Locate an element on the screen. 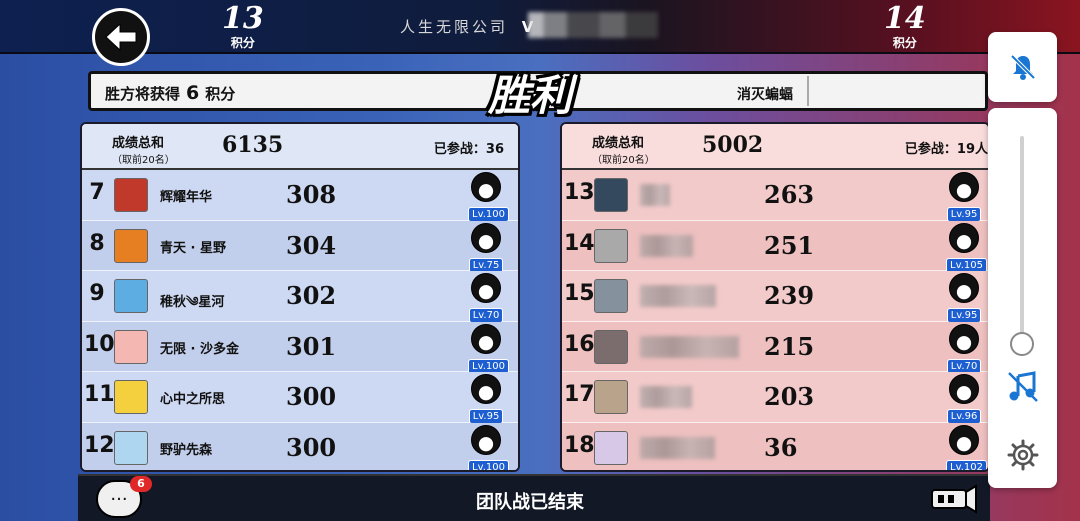  back-button is located at coordinates (121, 37).